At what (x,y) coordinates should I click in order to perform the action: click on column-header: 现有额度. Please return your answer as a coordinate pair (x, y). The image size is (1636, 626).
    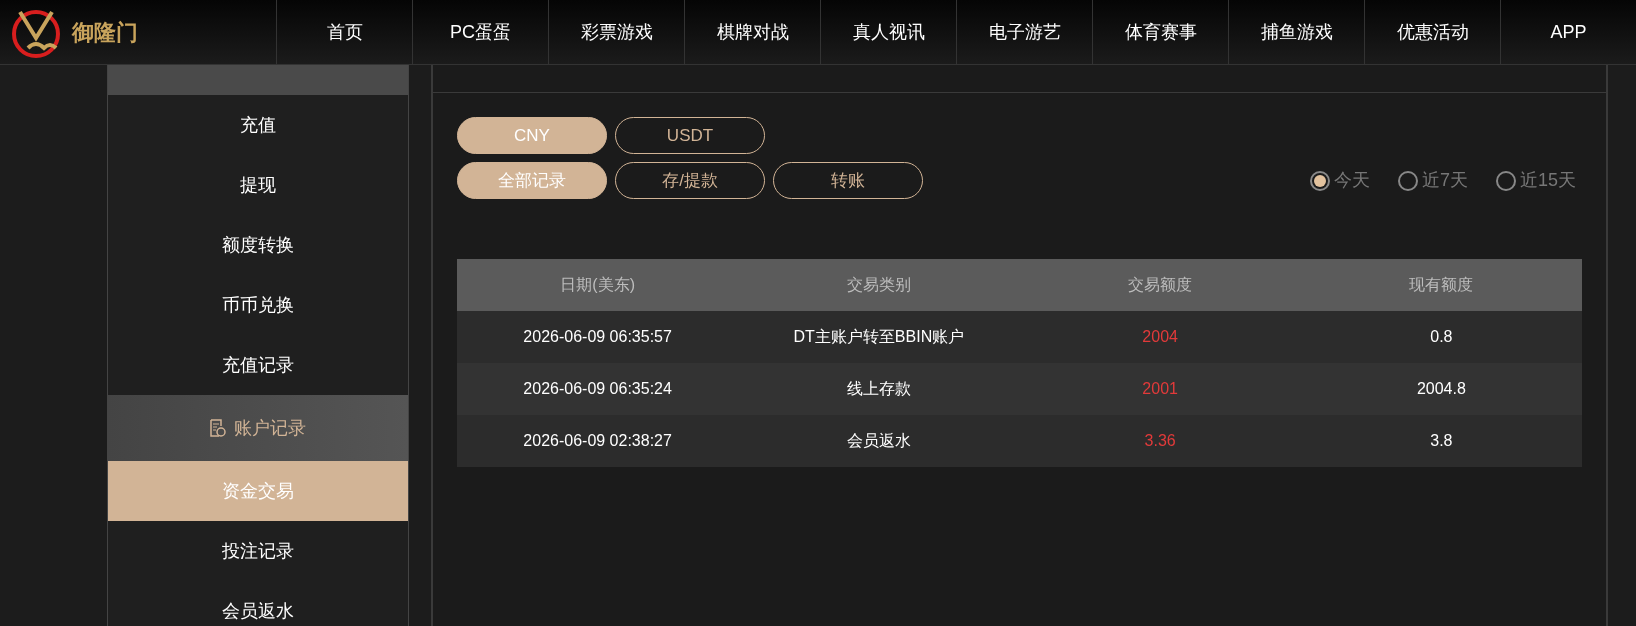
    Looking at the image, I should click on (1441, 285).